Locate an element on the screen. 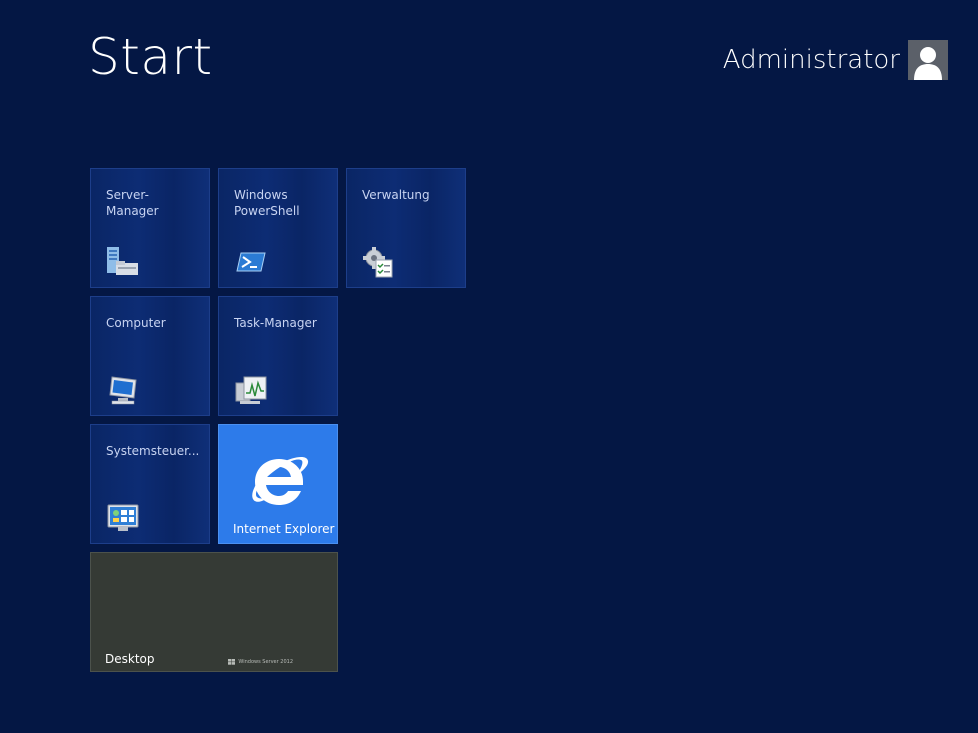 The image size is (978, 733). powershell-icon is located at coordinates (251, 262).